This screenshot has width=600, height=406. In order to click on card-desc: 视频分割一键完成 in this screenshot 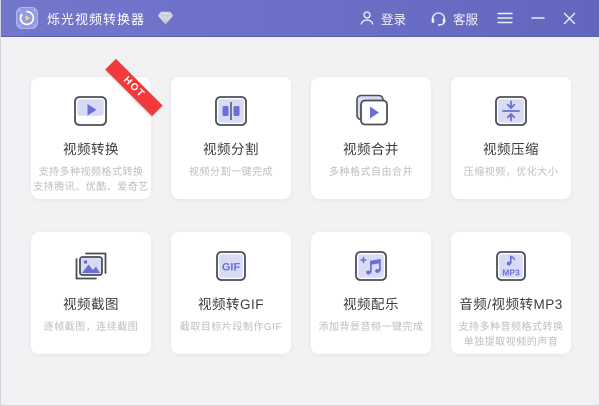, I will do `click(231, 172)`.